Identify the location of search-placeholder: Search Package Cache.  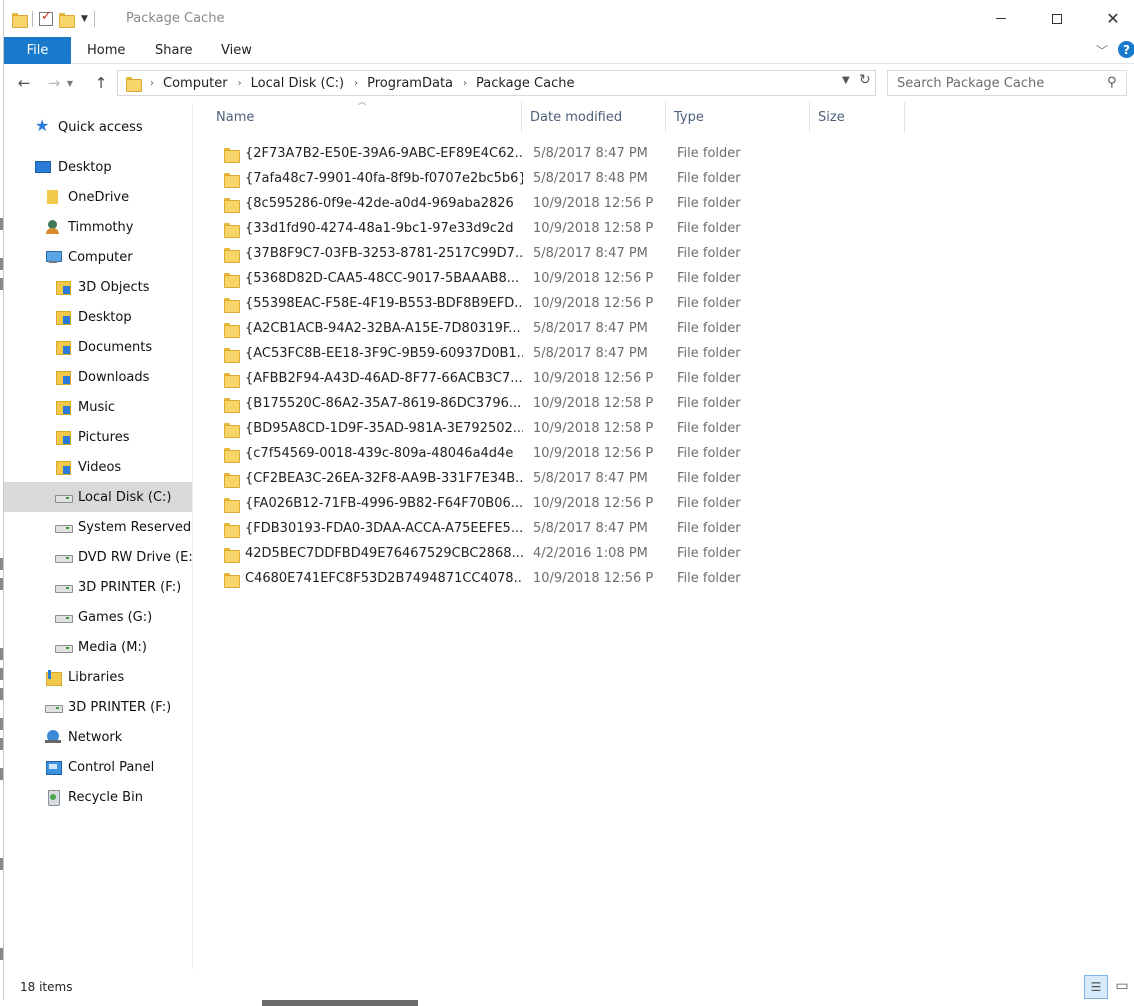
(971, 83).